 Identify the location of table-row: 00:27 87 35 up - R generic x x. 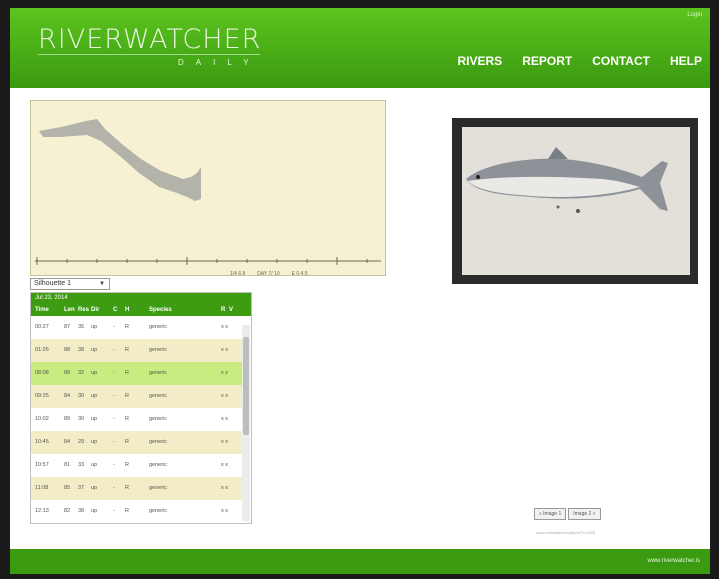
(137, 327).